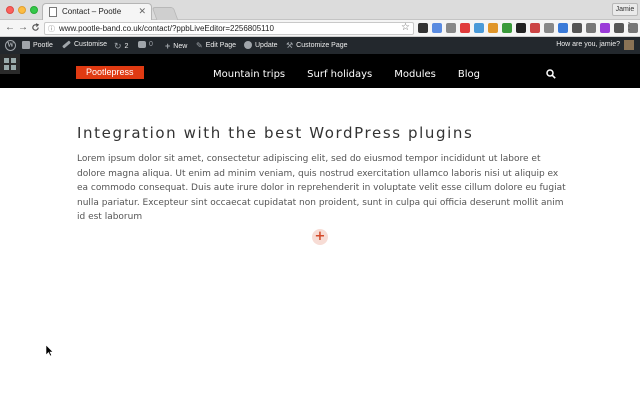  What do you see at coordinates (23, 27) in the screenshot?
I see `forward-icon: →` at bounding box center [23, 27].